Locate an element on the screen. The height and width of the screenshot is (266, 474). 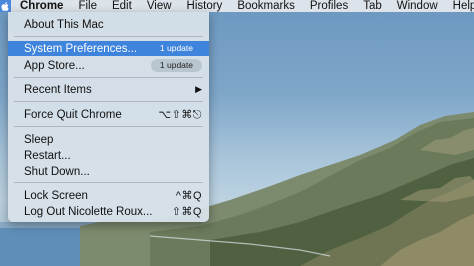
apple-menu-button is located at coordinates (5, 6).